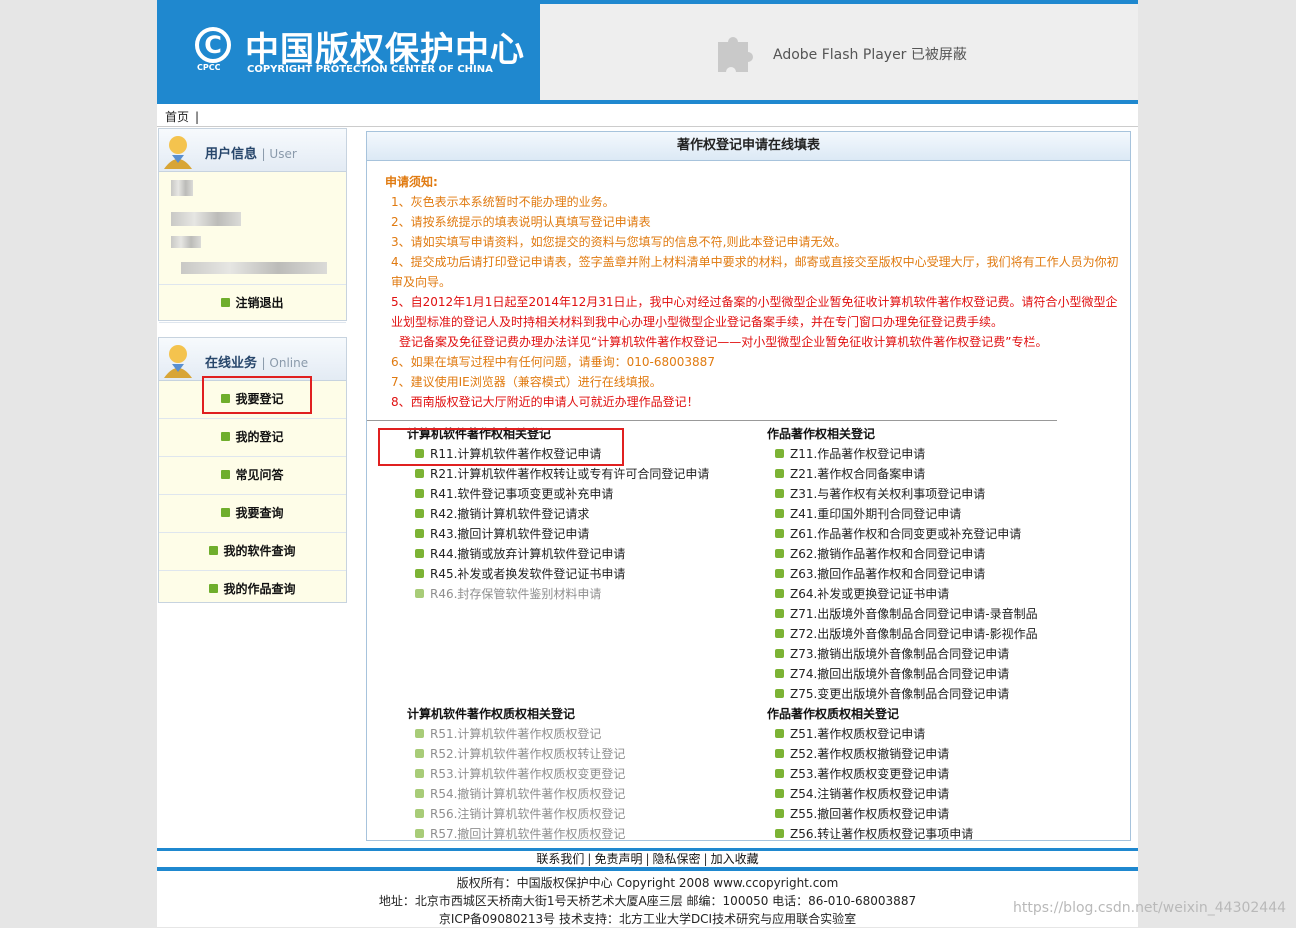 The image size is (1296, 928). I want to click on menu-item-label: 我的软件查询, so click(259, 551).